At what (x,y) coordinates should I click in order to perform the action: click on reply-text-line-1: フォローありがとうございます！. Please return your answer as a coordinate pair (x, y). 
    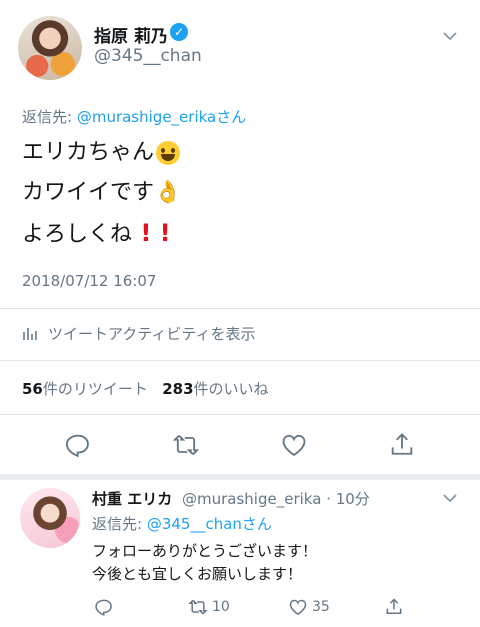
    Looking at the image, I should click on (205, 551).